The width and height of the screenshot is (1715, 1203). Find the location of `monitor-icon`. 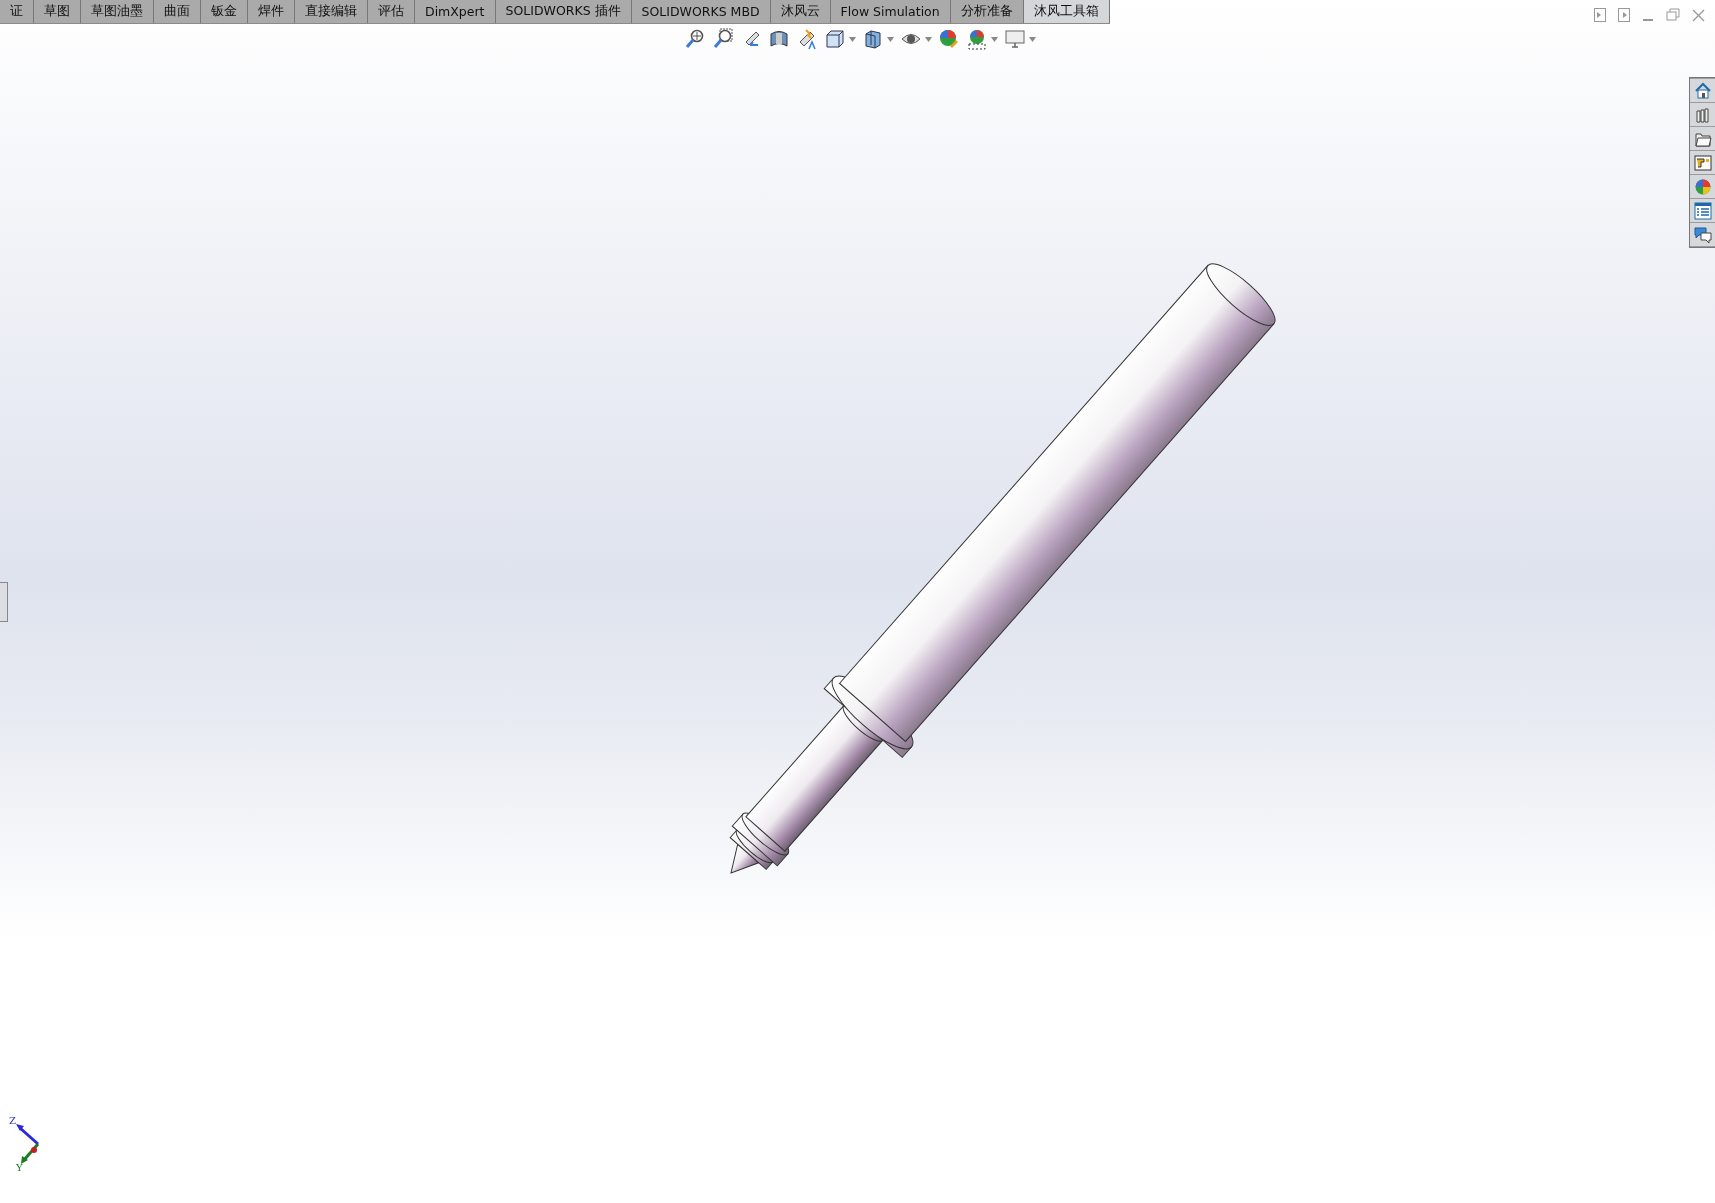

monitor-icon is located at coordinates (1015, 39).